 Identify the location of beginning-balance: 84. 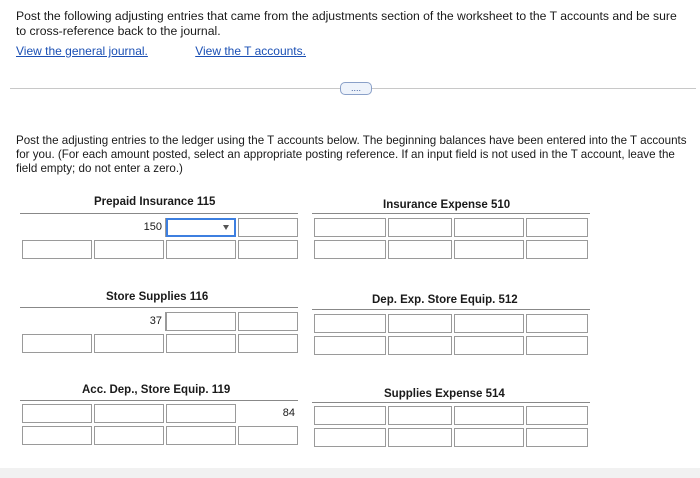
(288, 413).